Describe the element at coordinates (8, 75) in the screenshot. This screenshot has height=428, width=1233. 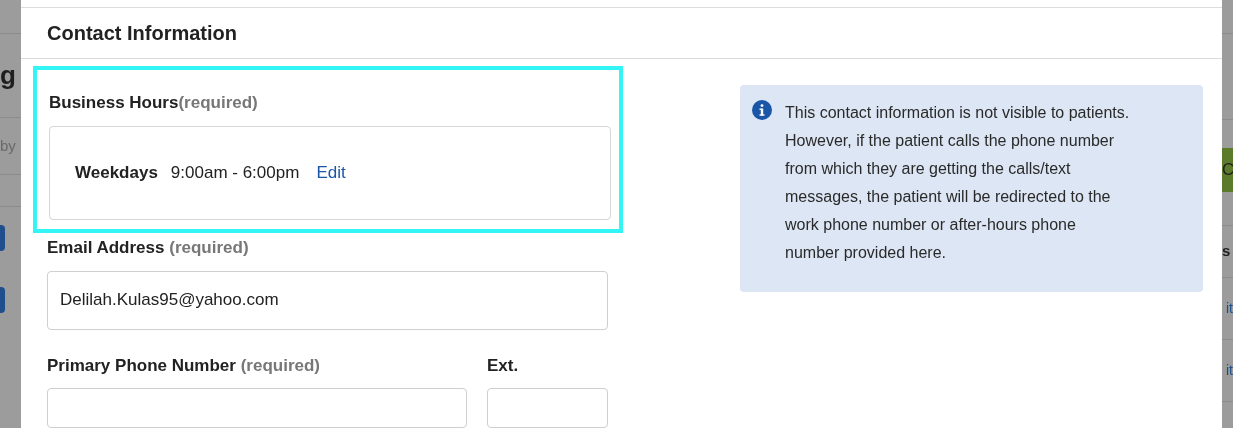
I see `page-heading: g` at that location.